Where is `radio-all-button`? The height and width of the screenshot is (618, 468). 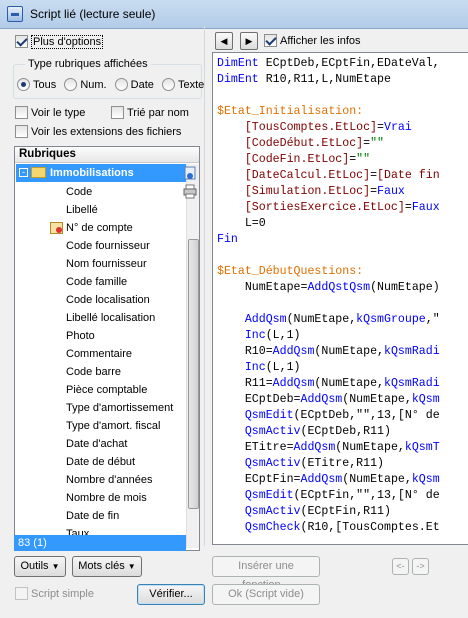 radio-all-button is located at coordinates (23, 84).